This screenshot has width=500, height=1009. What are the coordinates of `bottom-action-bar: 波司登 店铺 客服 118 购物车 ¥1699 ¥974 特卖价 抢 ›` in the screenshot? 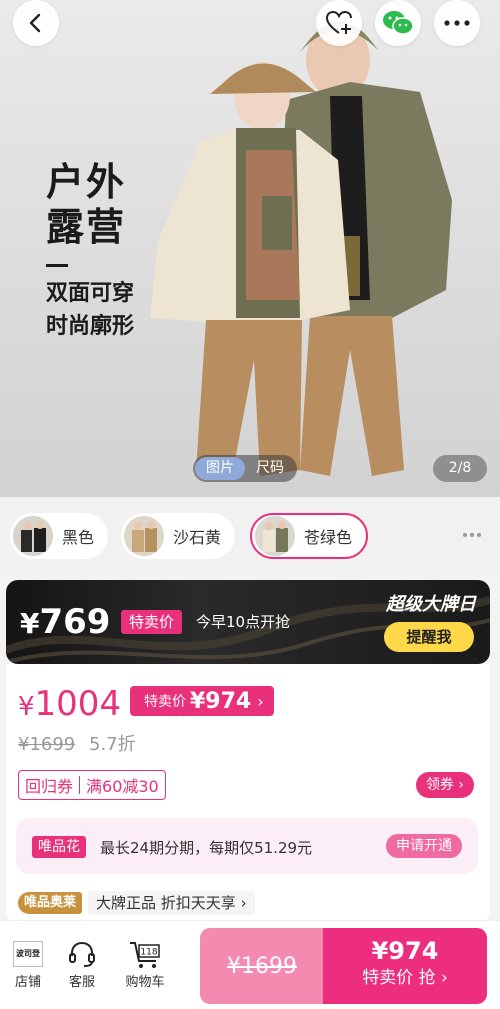 It's located at (250, 964).